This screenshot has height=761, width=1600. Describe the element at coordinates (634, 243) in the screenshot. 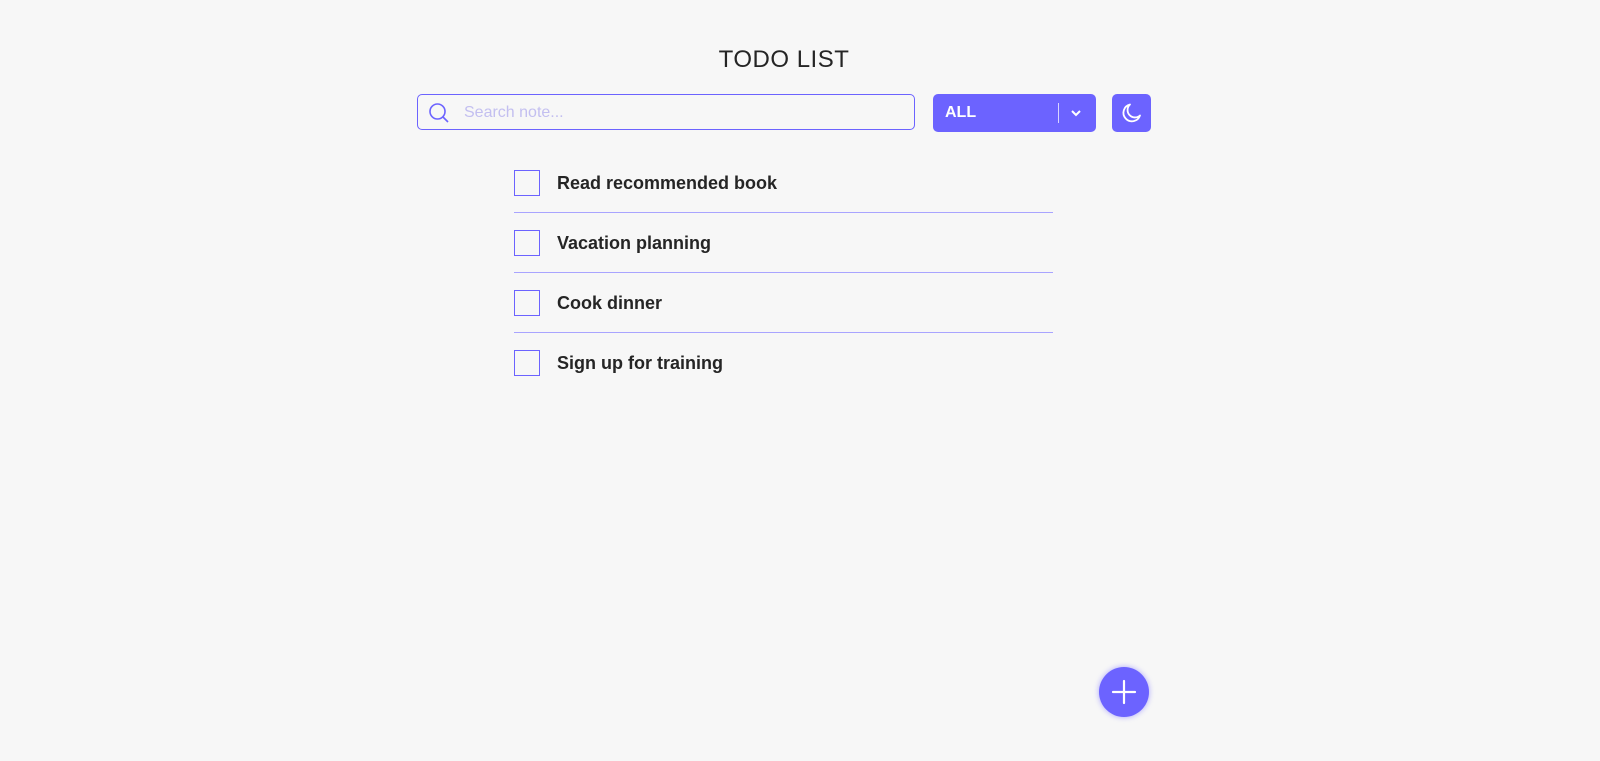

I see `todo-label: Vacation planning` at that location.